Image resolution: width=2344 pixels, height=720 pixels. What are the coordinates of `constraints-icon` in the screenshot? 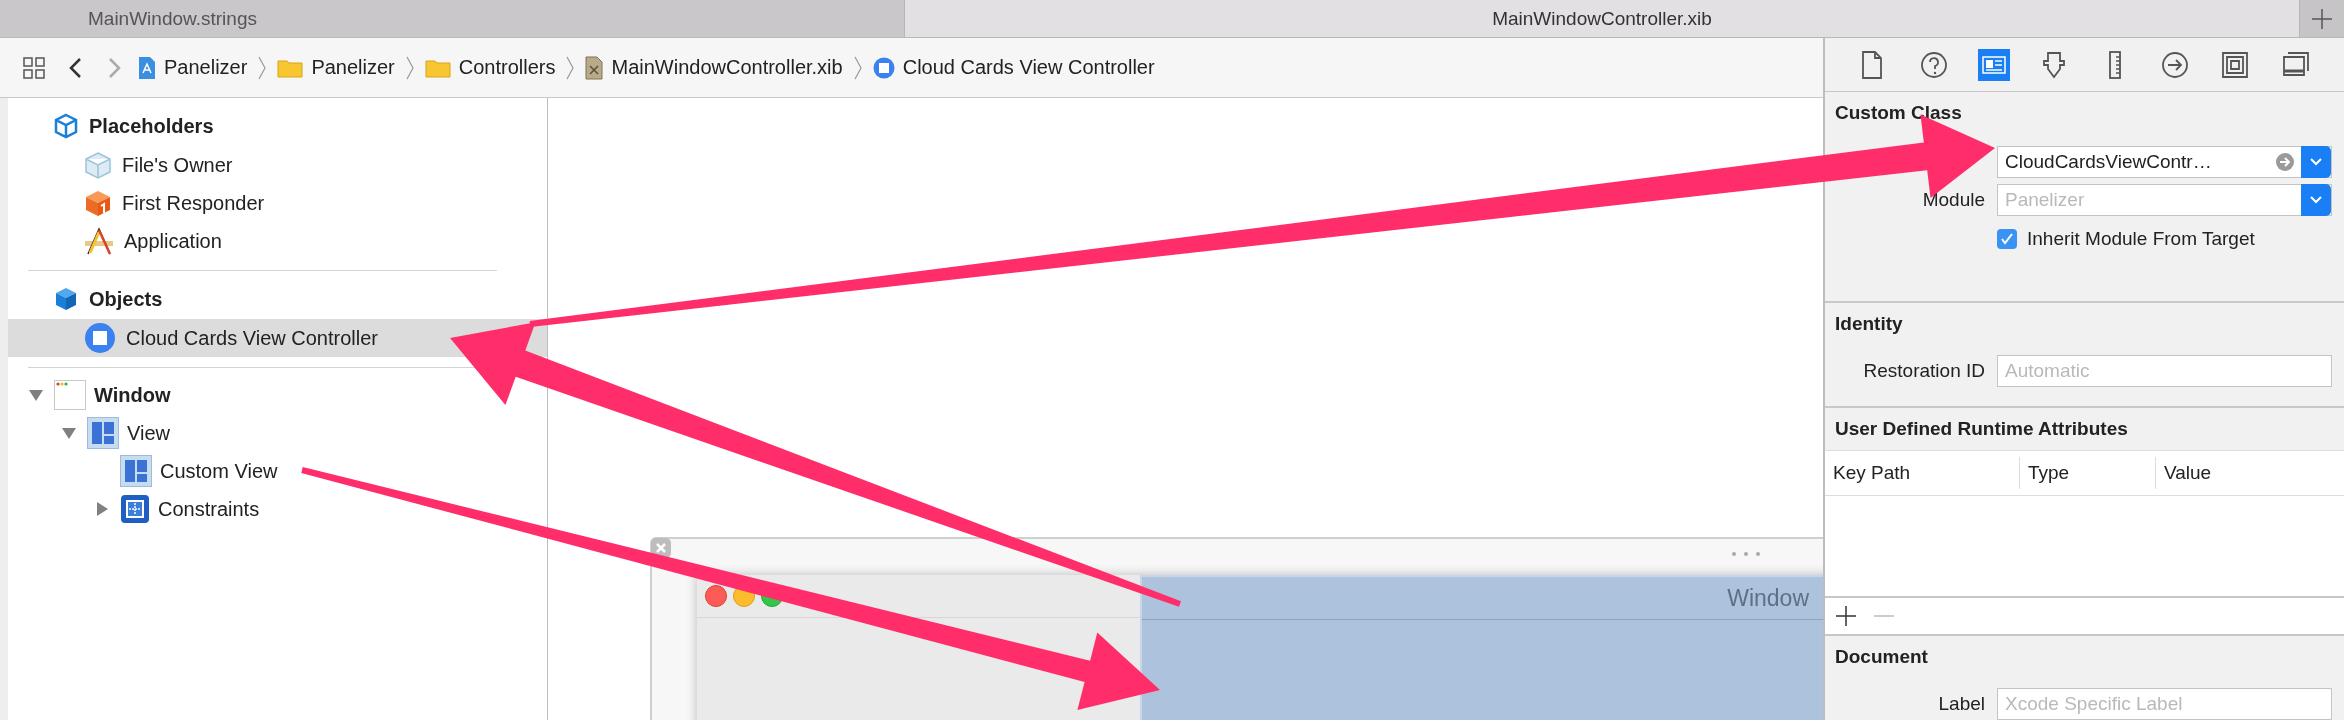 It's located at (135, 509).